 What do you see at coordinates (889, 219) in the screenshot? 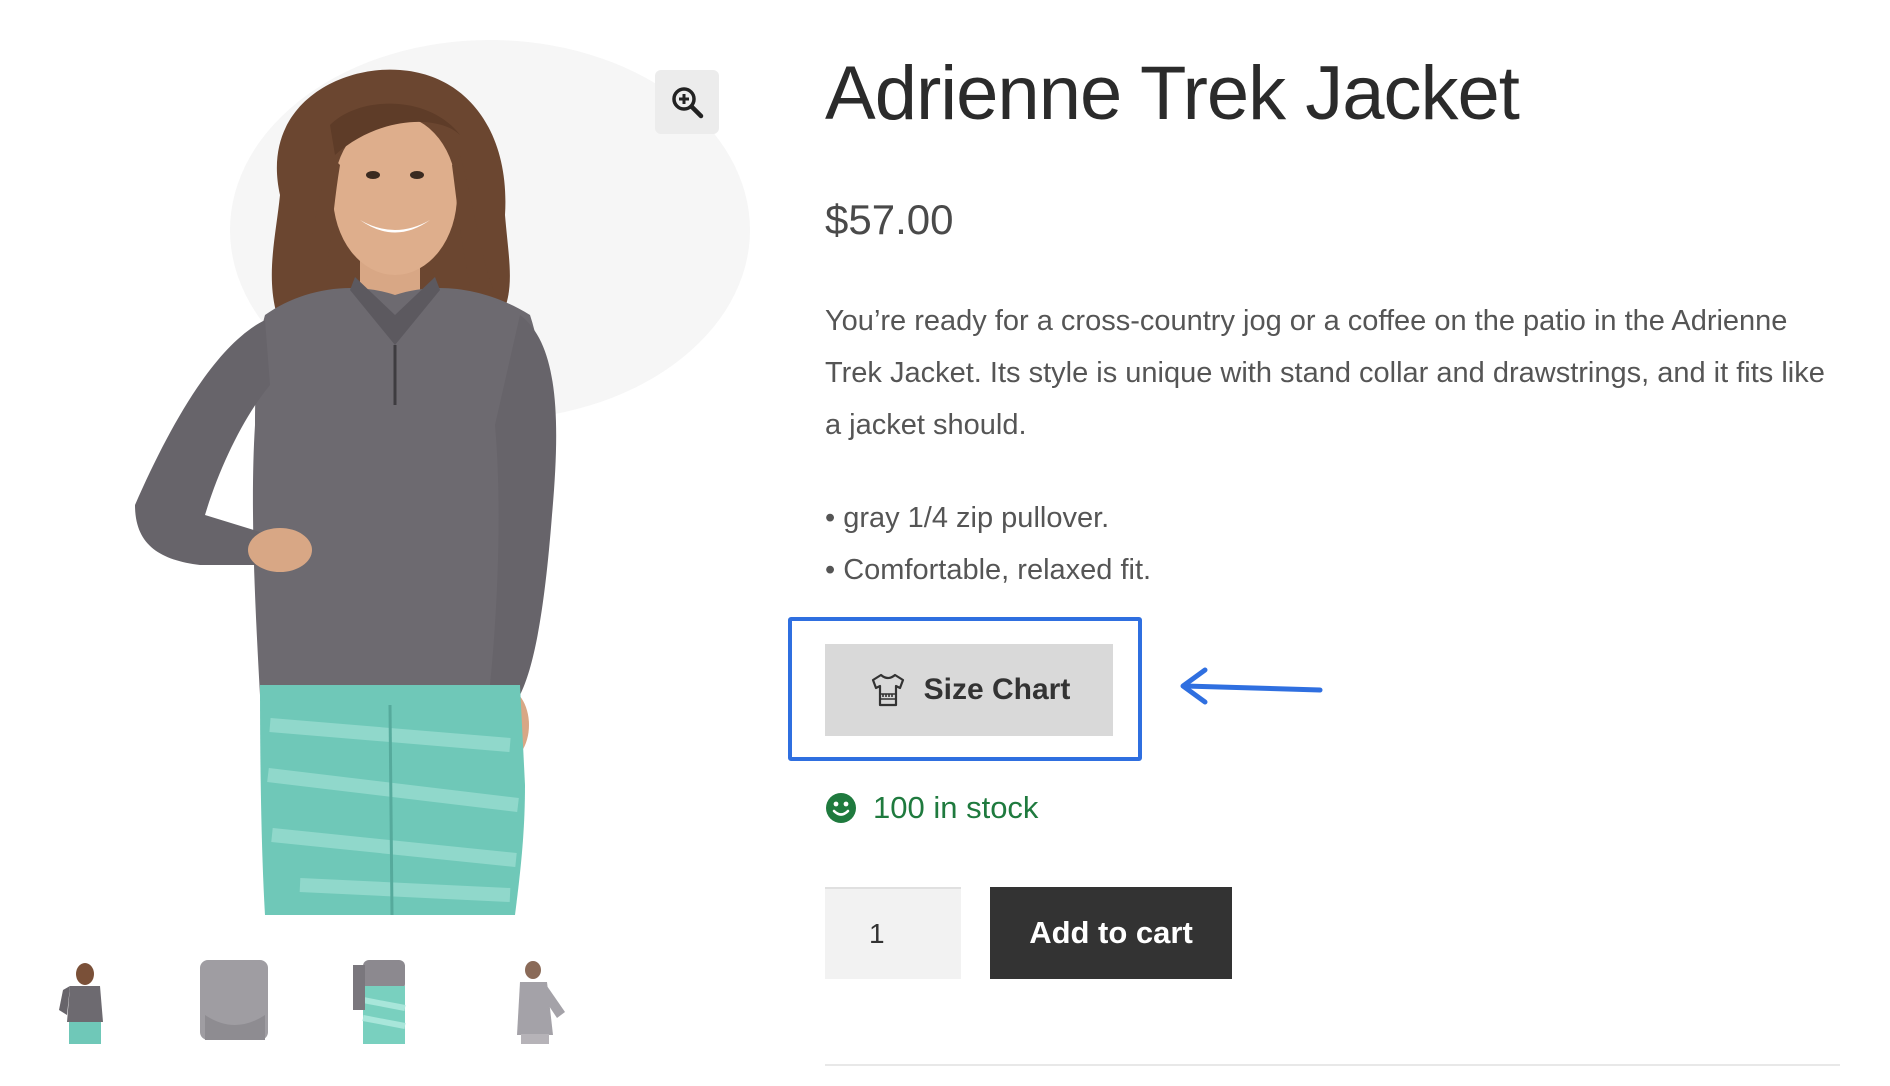
I see `product-price: $57.00` at bounding box center [889, 219].